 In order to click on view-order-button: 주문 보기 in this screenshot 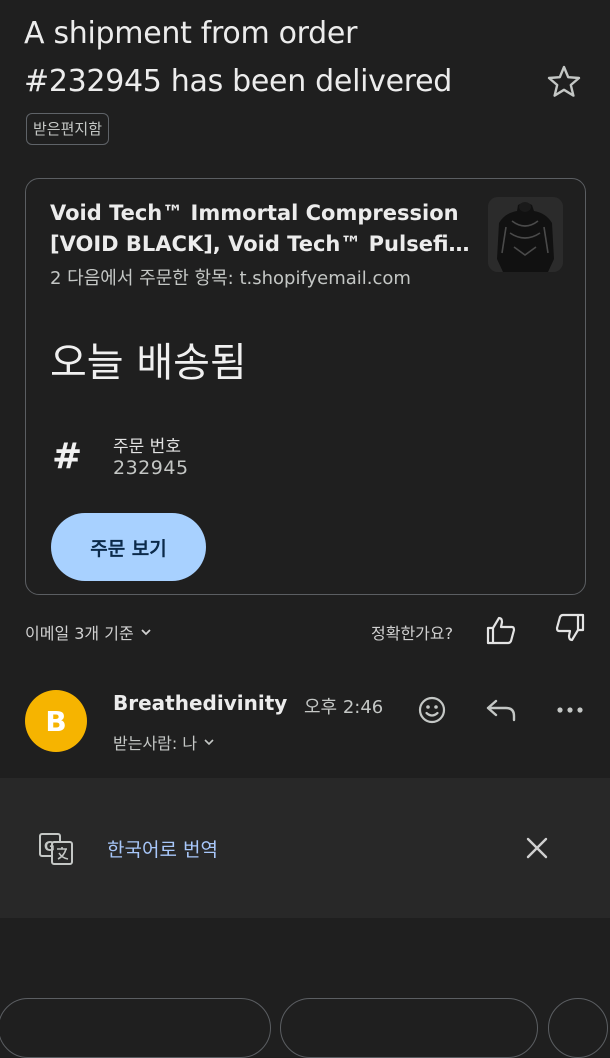, I will do `click(128, 547)`.